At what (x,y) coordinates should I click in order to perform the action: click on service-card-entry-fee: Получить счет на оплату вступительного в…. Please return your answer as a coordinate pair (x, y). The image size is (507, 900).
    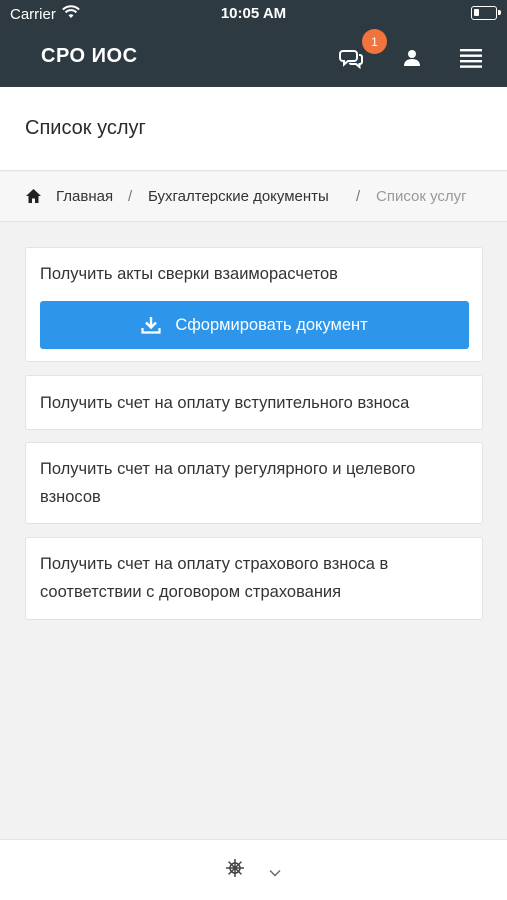
    Looking at the image, I should click on (254, 402).